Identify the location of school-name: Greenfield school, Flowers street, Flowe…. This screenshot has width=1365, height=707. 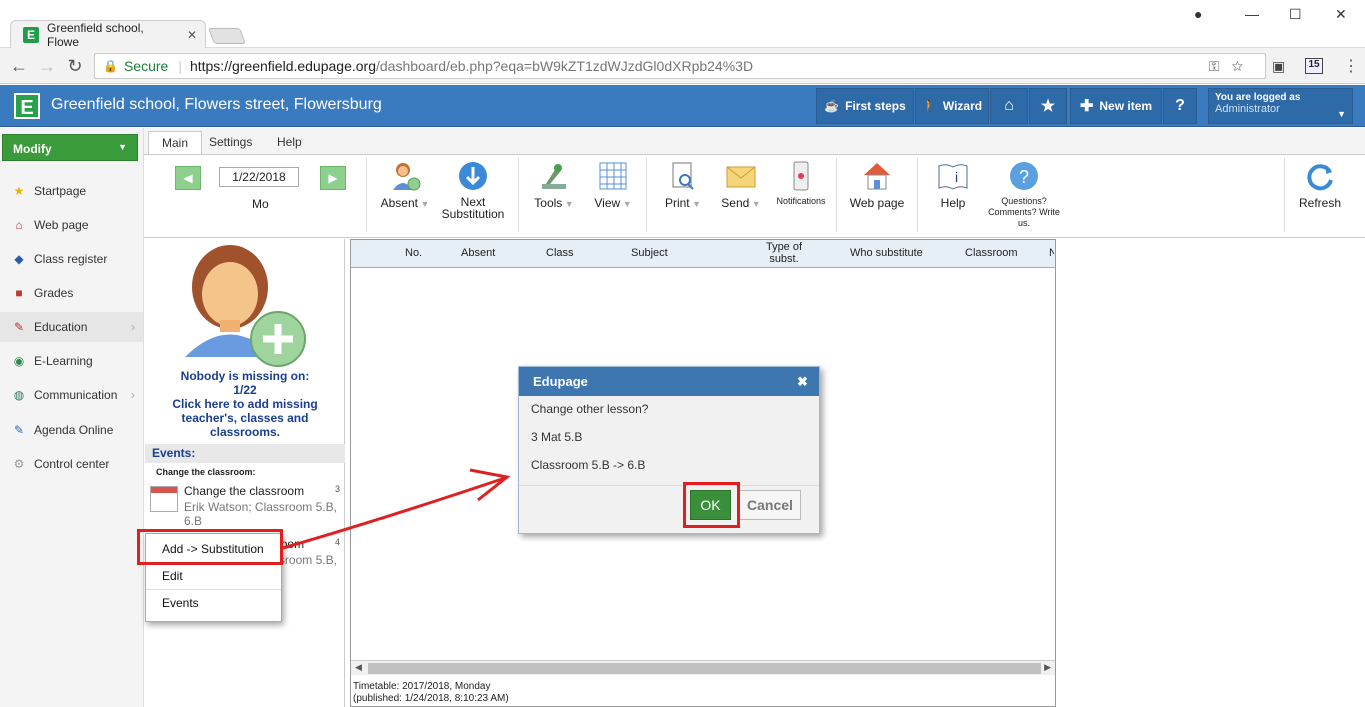
(216, 105).